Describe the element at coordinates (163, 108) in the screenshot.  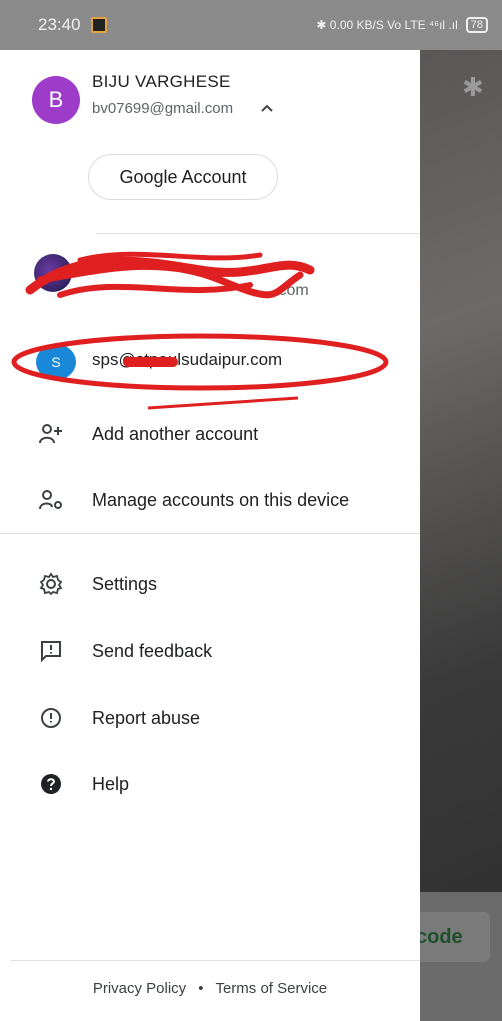
I see `account-email: bv07699@gmail.com` at that location.